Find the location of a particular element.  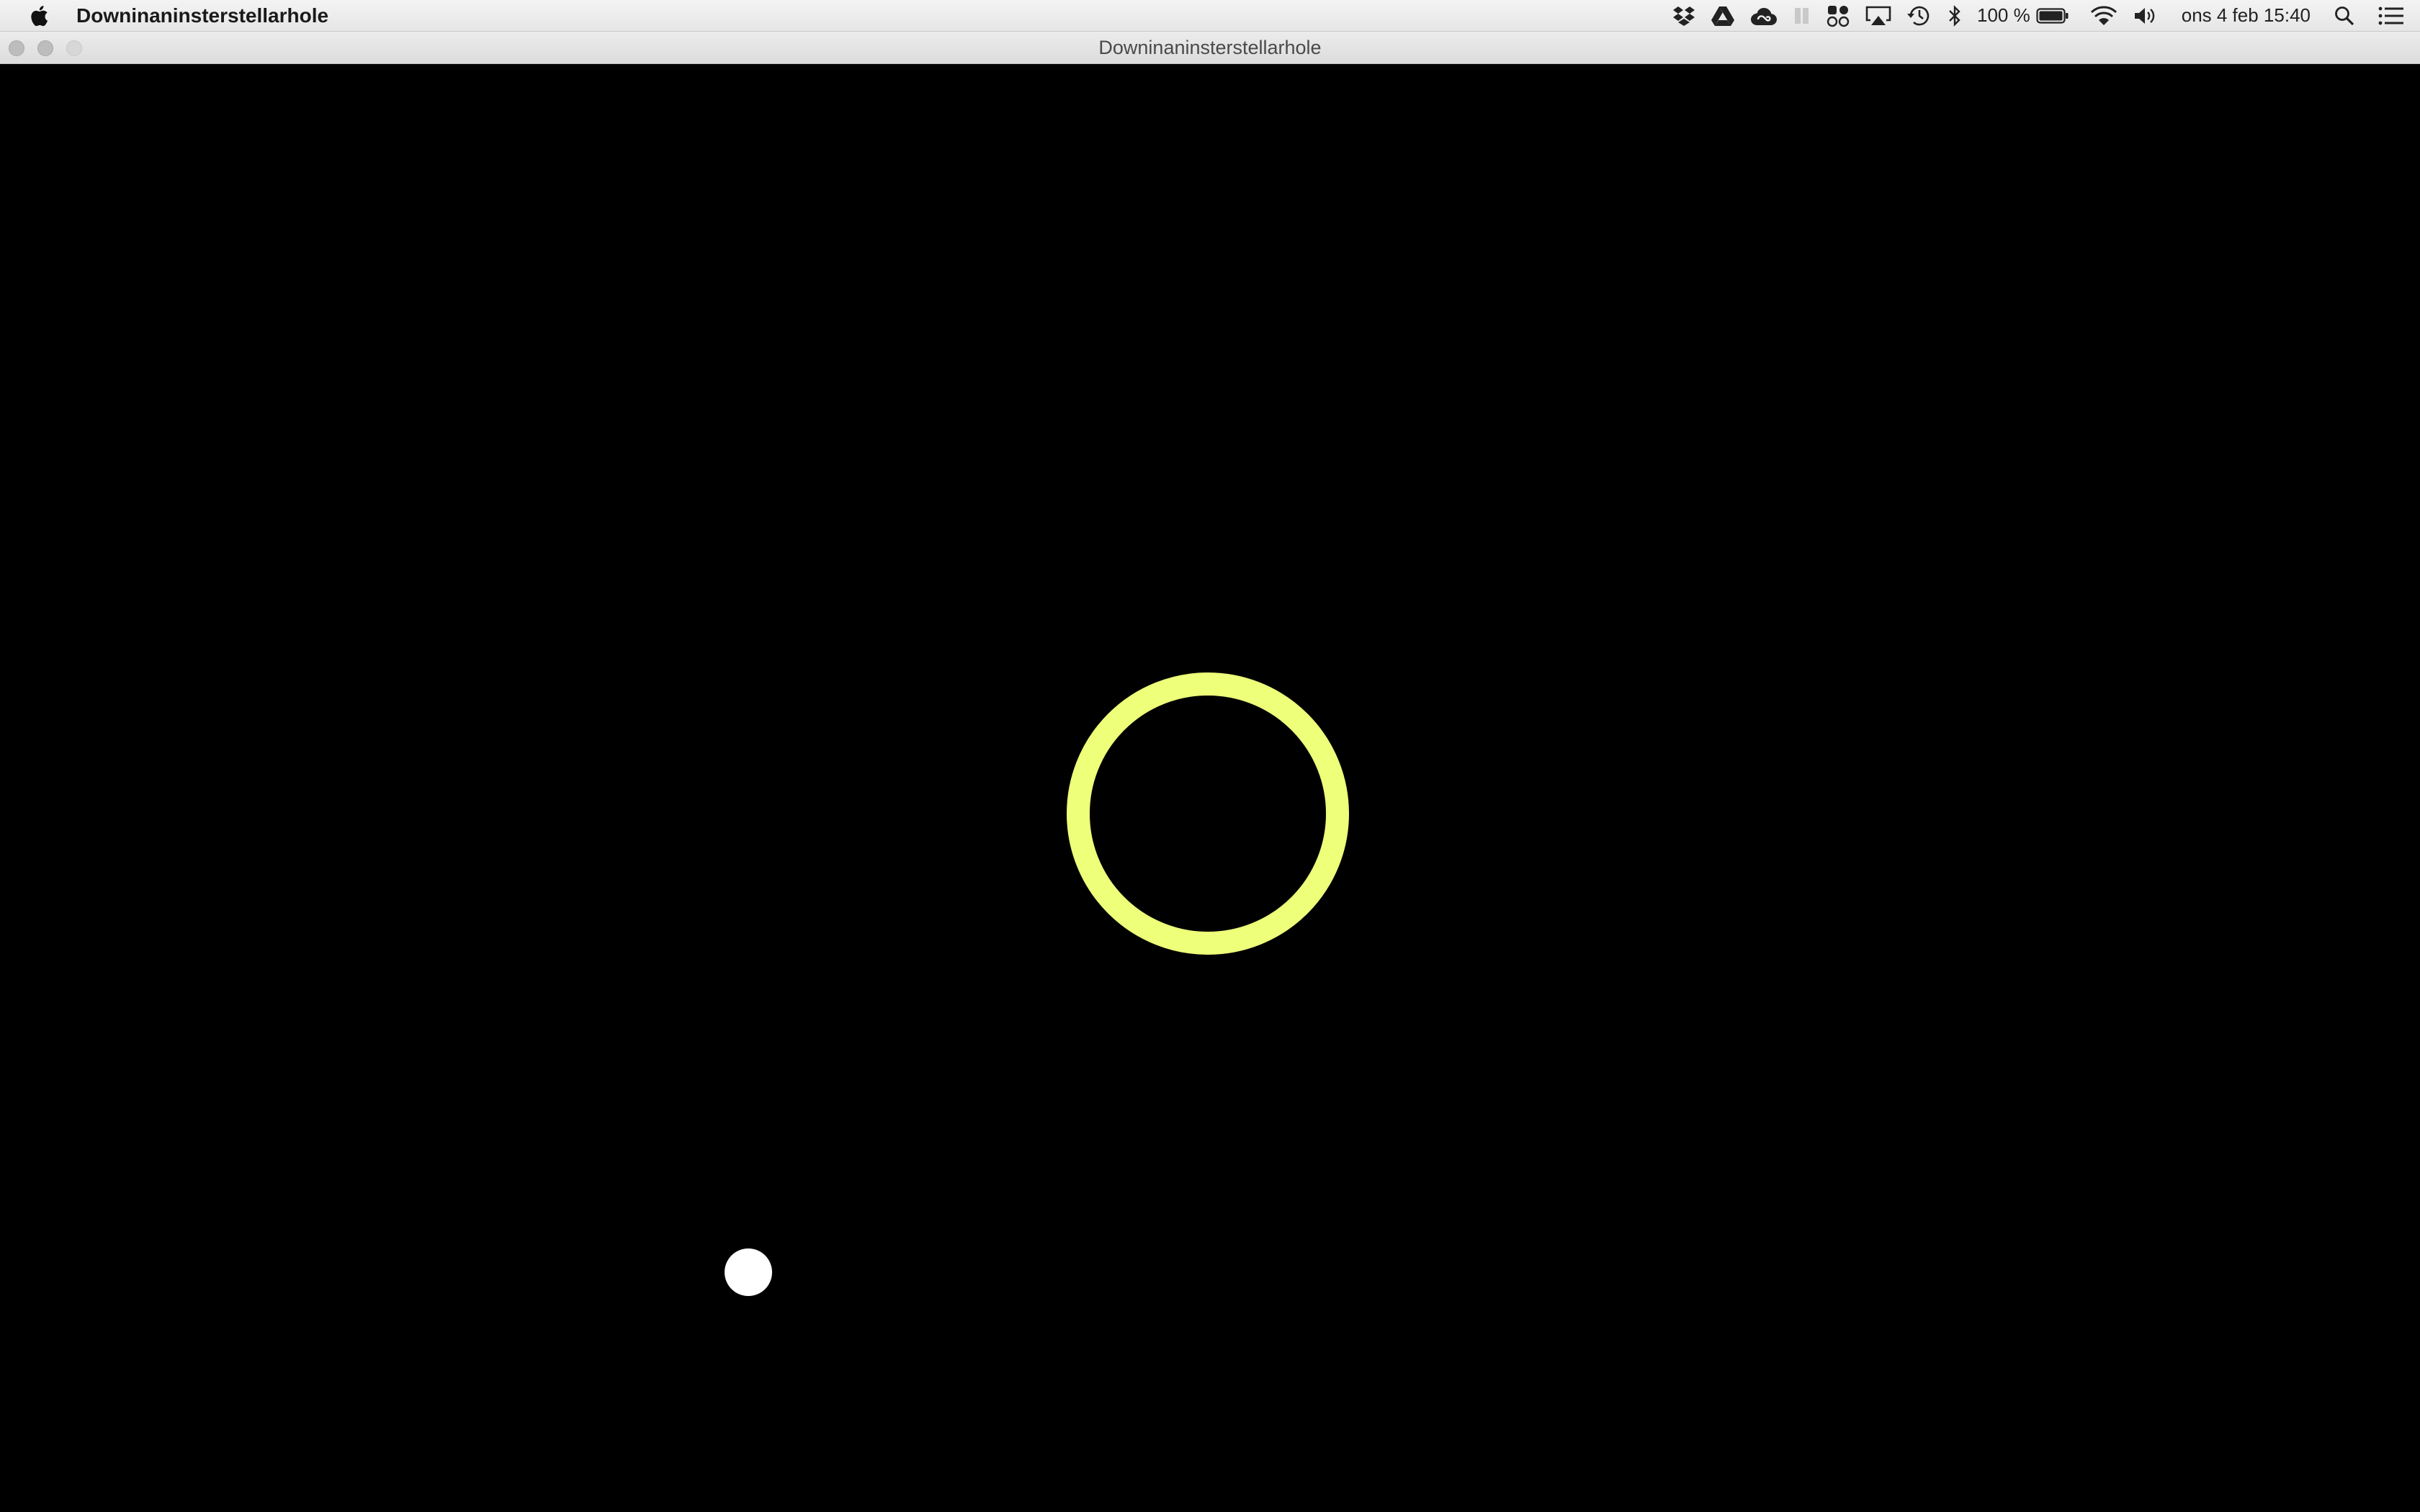

window-title: Downinaninsterstellarhole is located at coordinates (1210, 47).